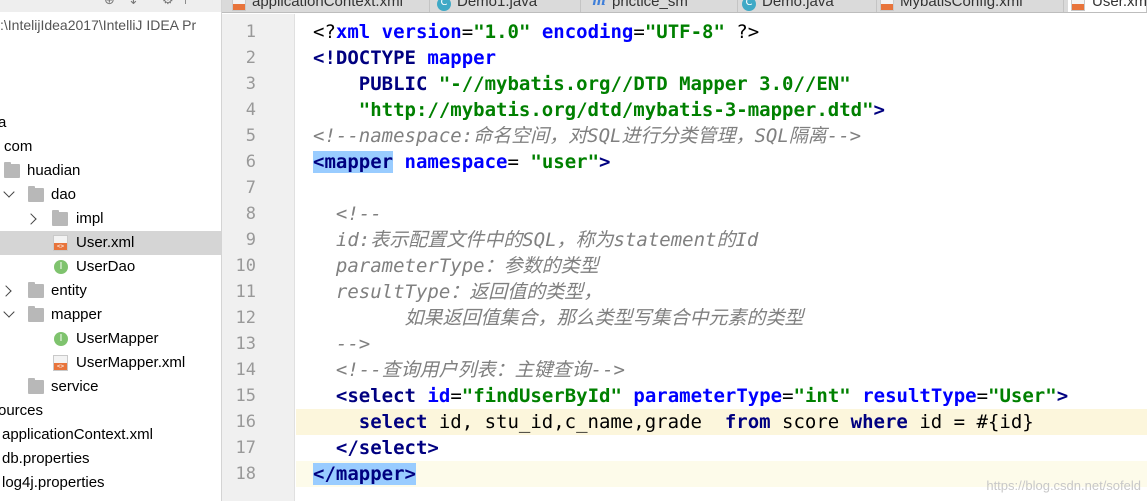 This screenshot has width=1147, height=501. I want to click on token: 如果返回值集合，那么类型写集合中元素的类型, so click(558, 318).